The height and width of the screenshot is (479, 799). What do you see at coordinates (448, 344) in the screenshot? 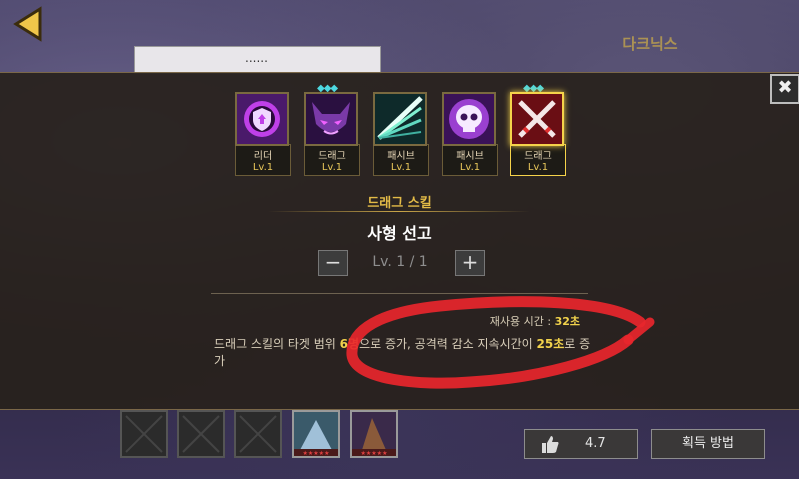
I see `description-middle: 으로 증가, 공격력 감소 지속시간이` at bounding box center [448, 344].